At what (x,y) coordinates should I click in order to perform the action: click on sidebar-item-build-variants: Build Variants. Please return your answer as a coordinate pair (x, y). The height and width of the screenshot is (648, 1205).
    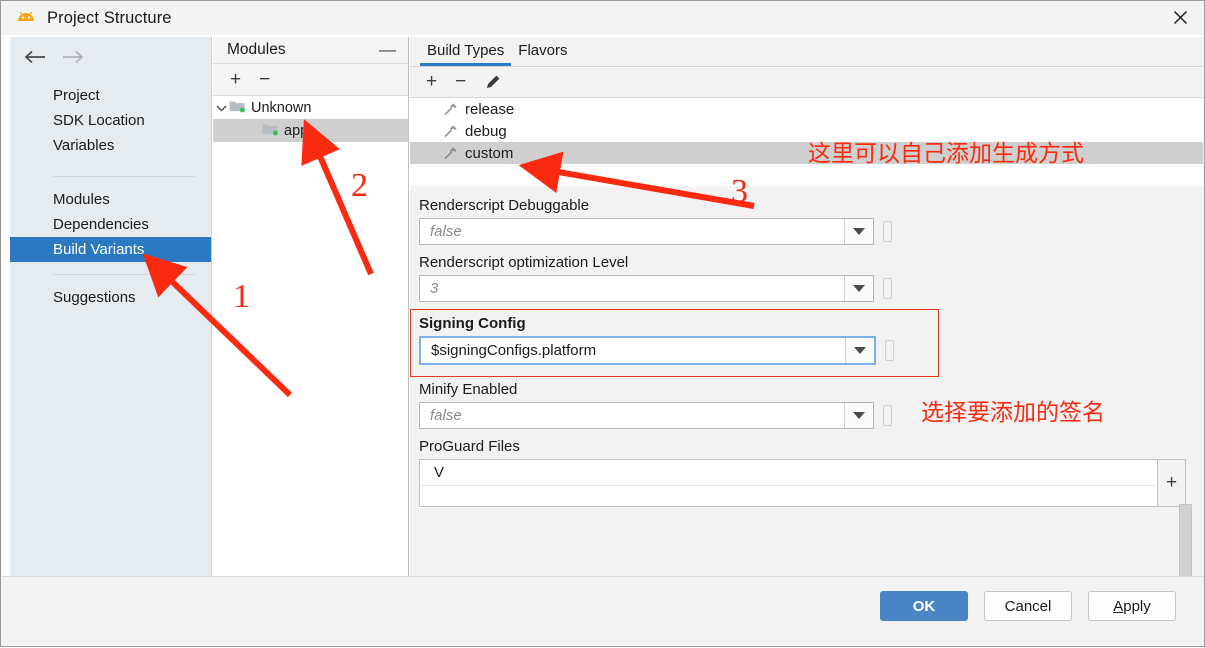
    Looking at the image, I should click on (110, 249).